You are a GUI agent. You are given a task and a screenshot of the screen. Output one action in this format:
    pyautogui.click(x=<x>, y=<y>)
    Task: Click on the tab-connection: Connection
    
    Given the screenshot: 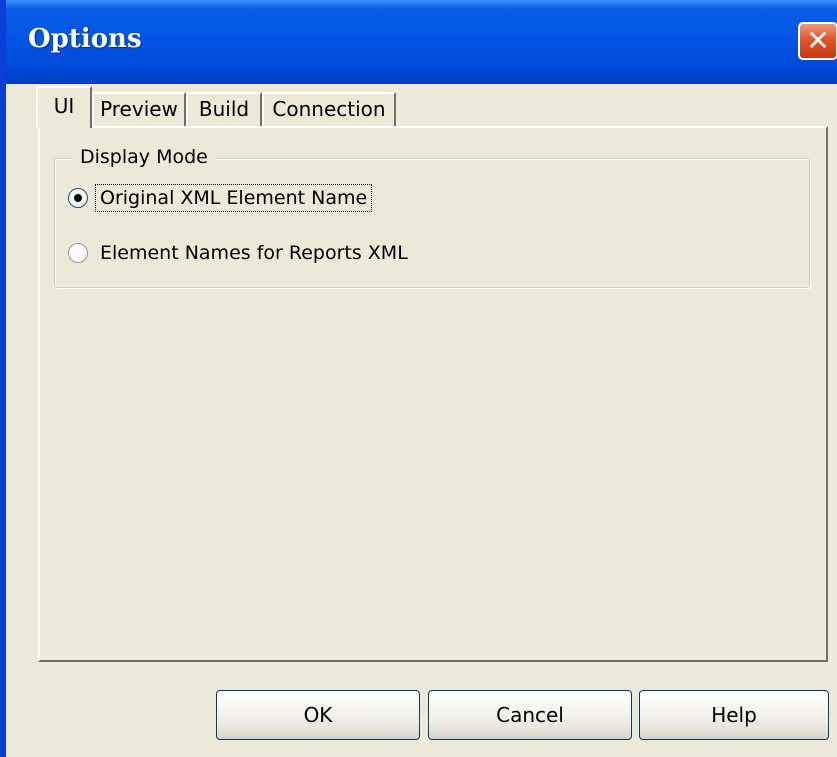 What is the action you would take?
    pyautogui.click(x=329, y=109)
    